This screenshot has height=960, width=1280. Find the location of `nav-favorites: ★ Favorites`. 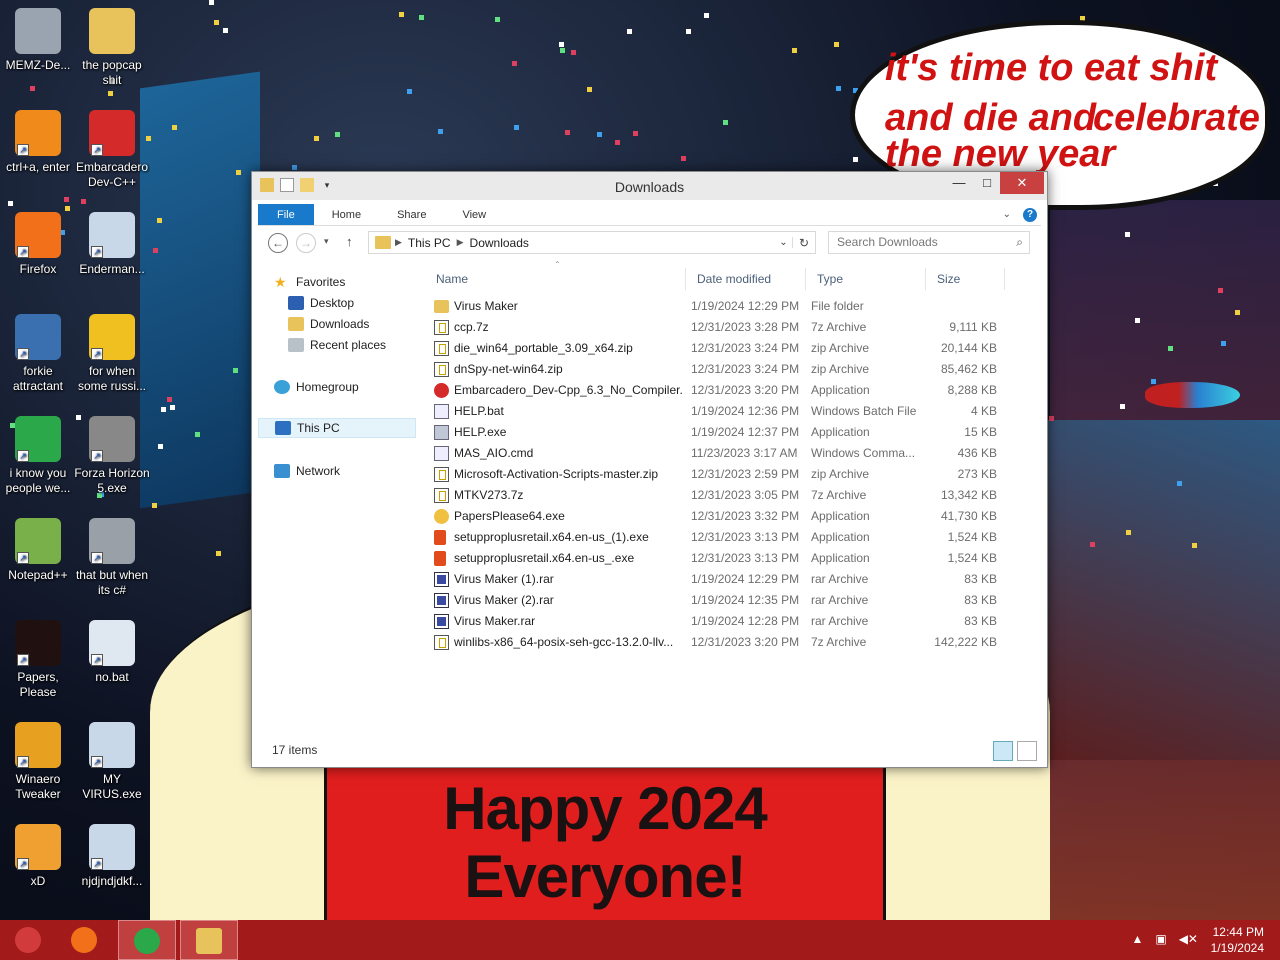

nav-favorites: ★ Favorites is located at coordinates (353, 282).